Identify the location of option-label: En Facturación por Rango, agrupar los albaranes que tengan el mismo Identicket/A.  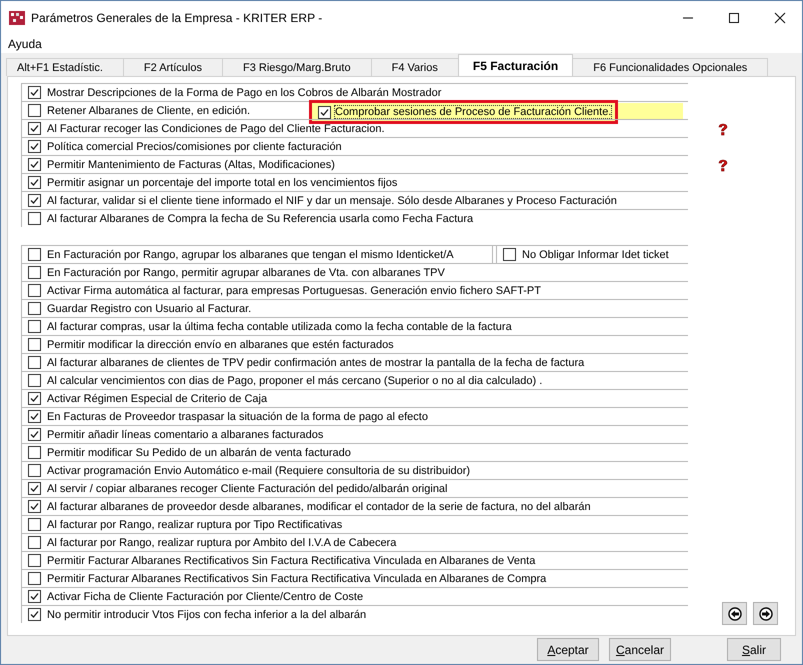
(250, 254).